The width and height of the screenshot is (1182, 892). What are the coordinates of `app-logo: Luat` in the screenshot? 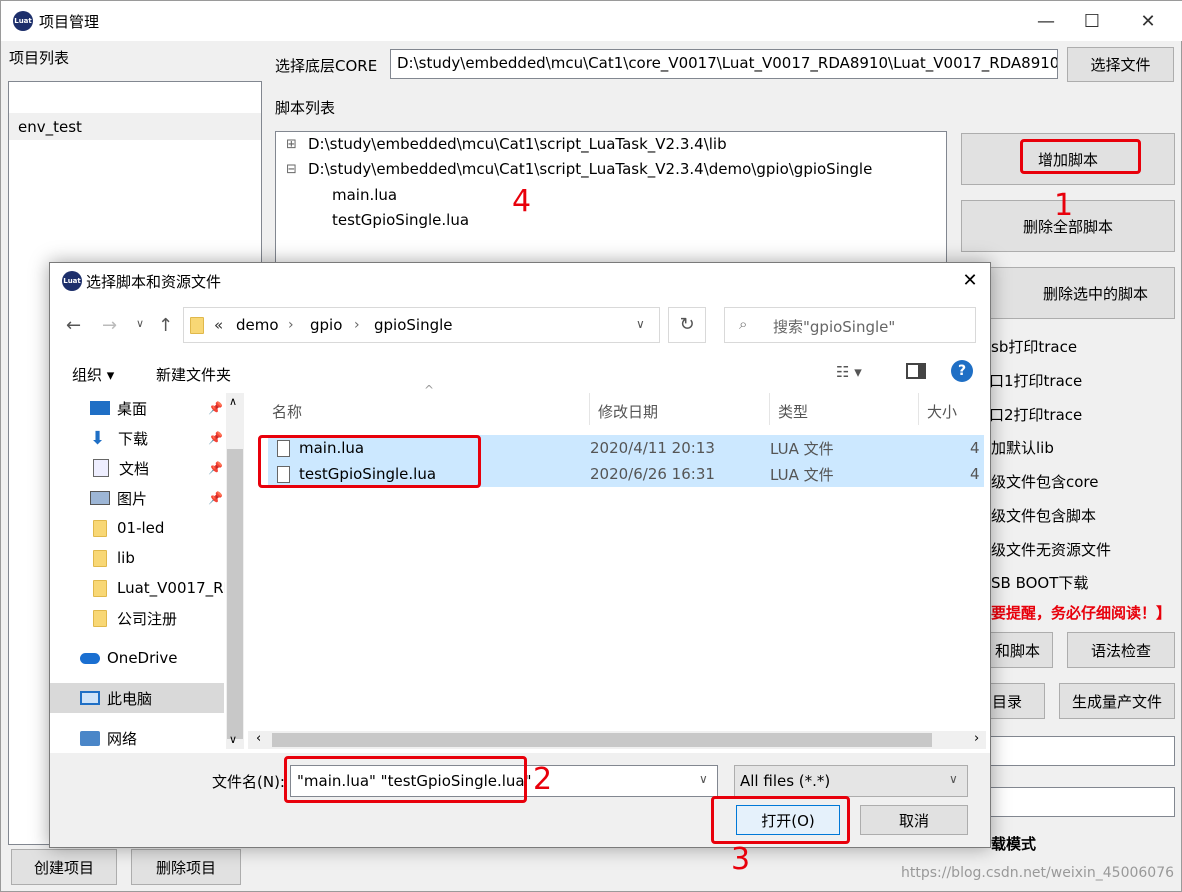 It's located at (23, 21).